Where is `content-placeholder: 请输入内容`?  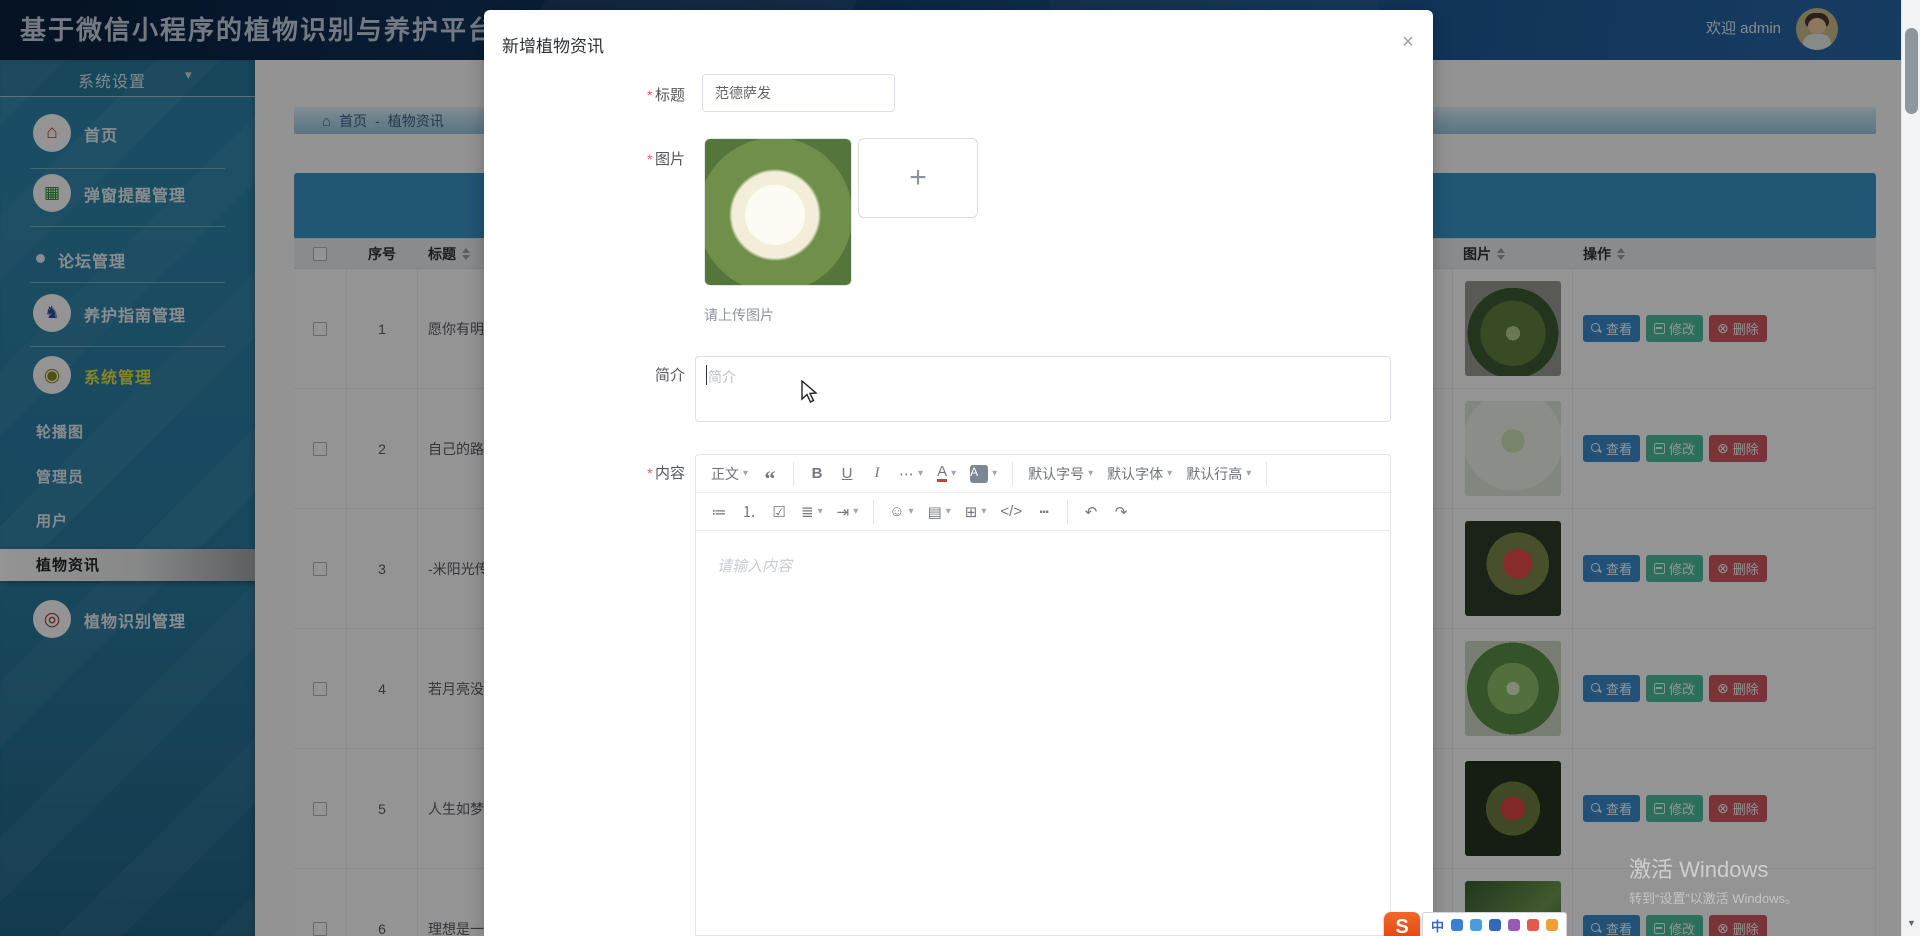
content-placeholder: 请输入内容 is located at coordinates (755, 566).